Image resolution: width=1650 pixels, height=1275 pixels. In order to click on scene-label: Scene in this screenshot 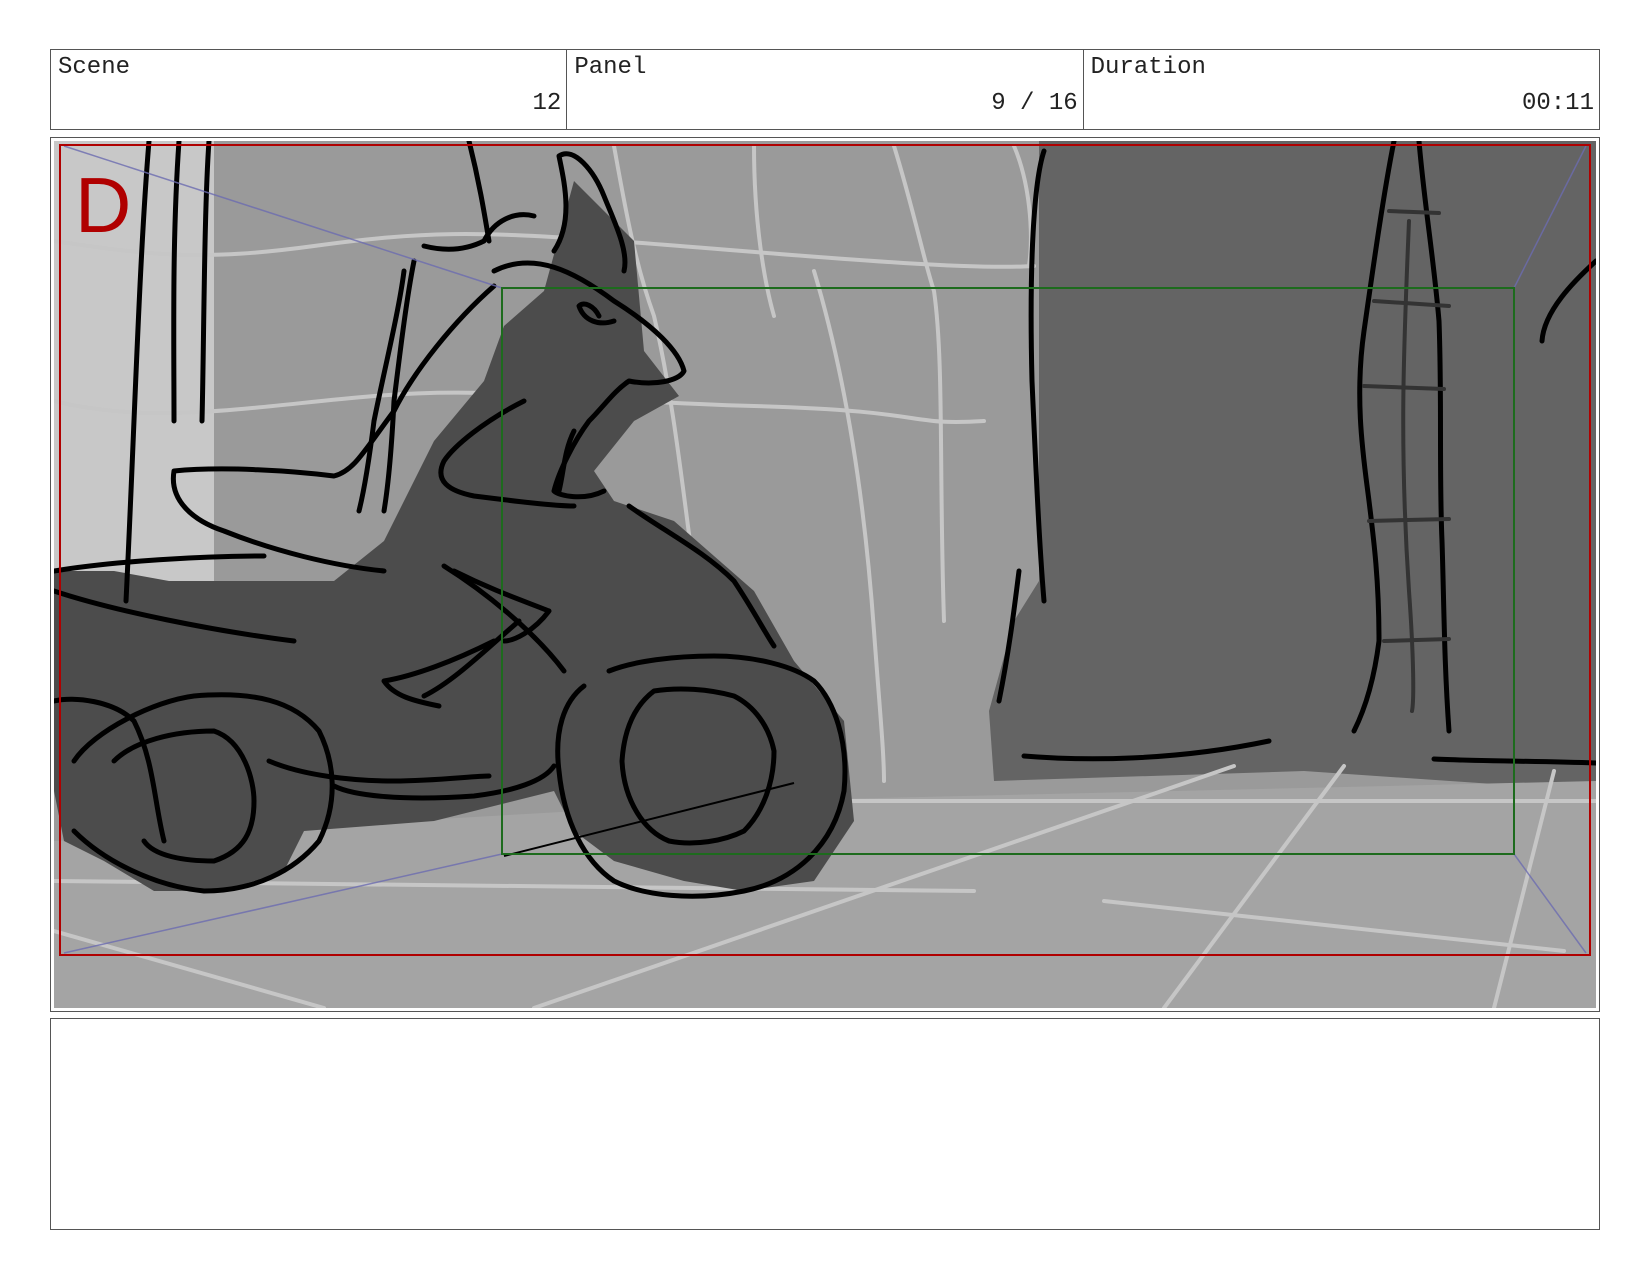, I will do `click(94, 67)`.